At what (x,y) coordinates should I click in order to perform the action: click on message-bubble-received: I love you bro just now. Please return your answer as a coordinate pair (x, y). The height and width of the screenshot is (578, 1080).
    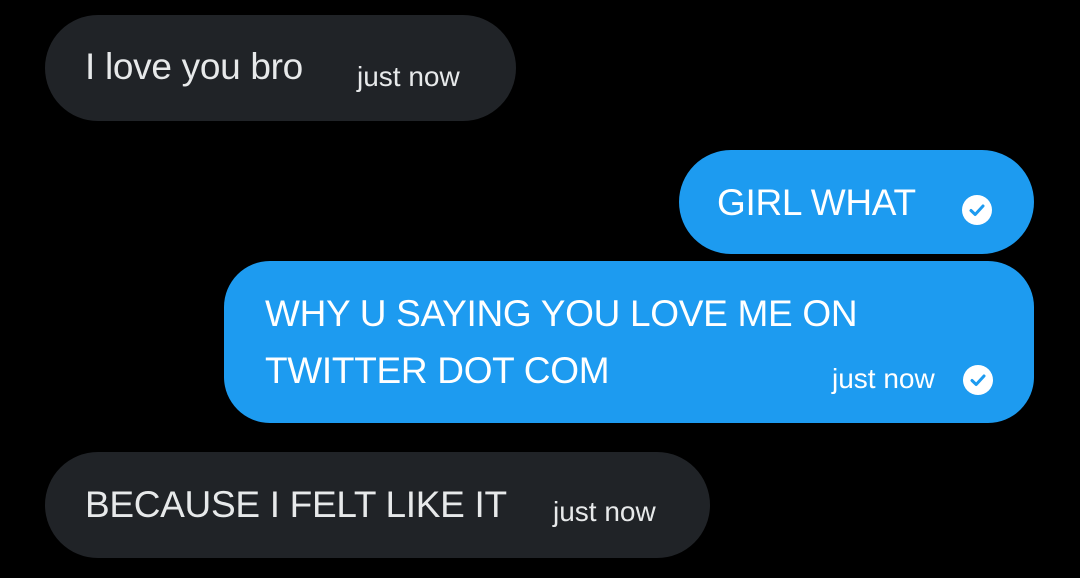
    Looking at the image, I should click on (280, 68).